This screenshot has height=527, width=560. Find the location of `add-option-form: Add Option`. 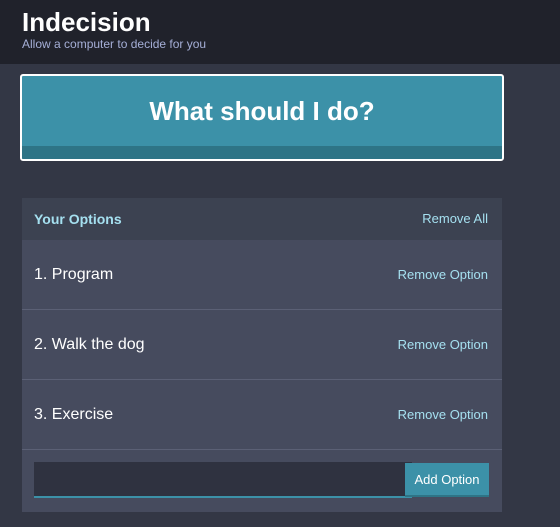

add-option-form: Add Option is located at coordinates (262, 481).